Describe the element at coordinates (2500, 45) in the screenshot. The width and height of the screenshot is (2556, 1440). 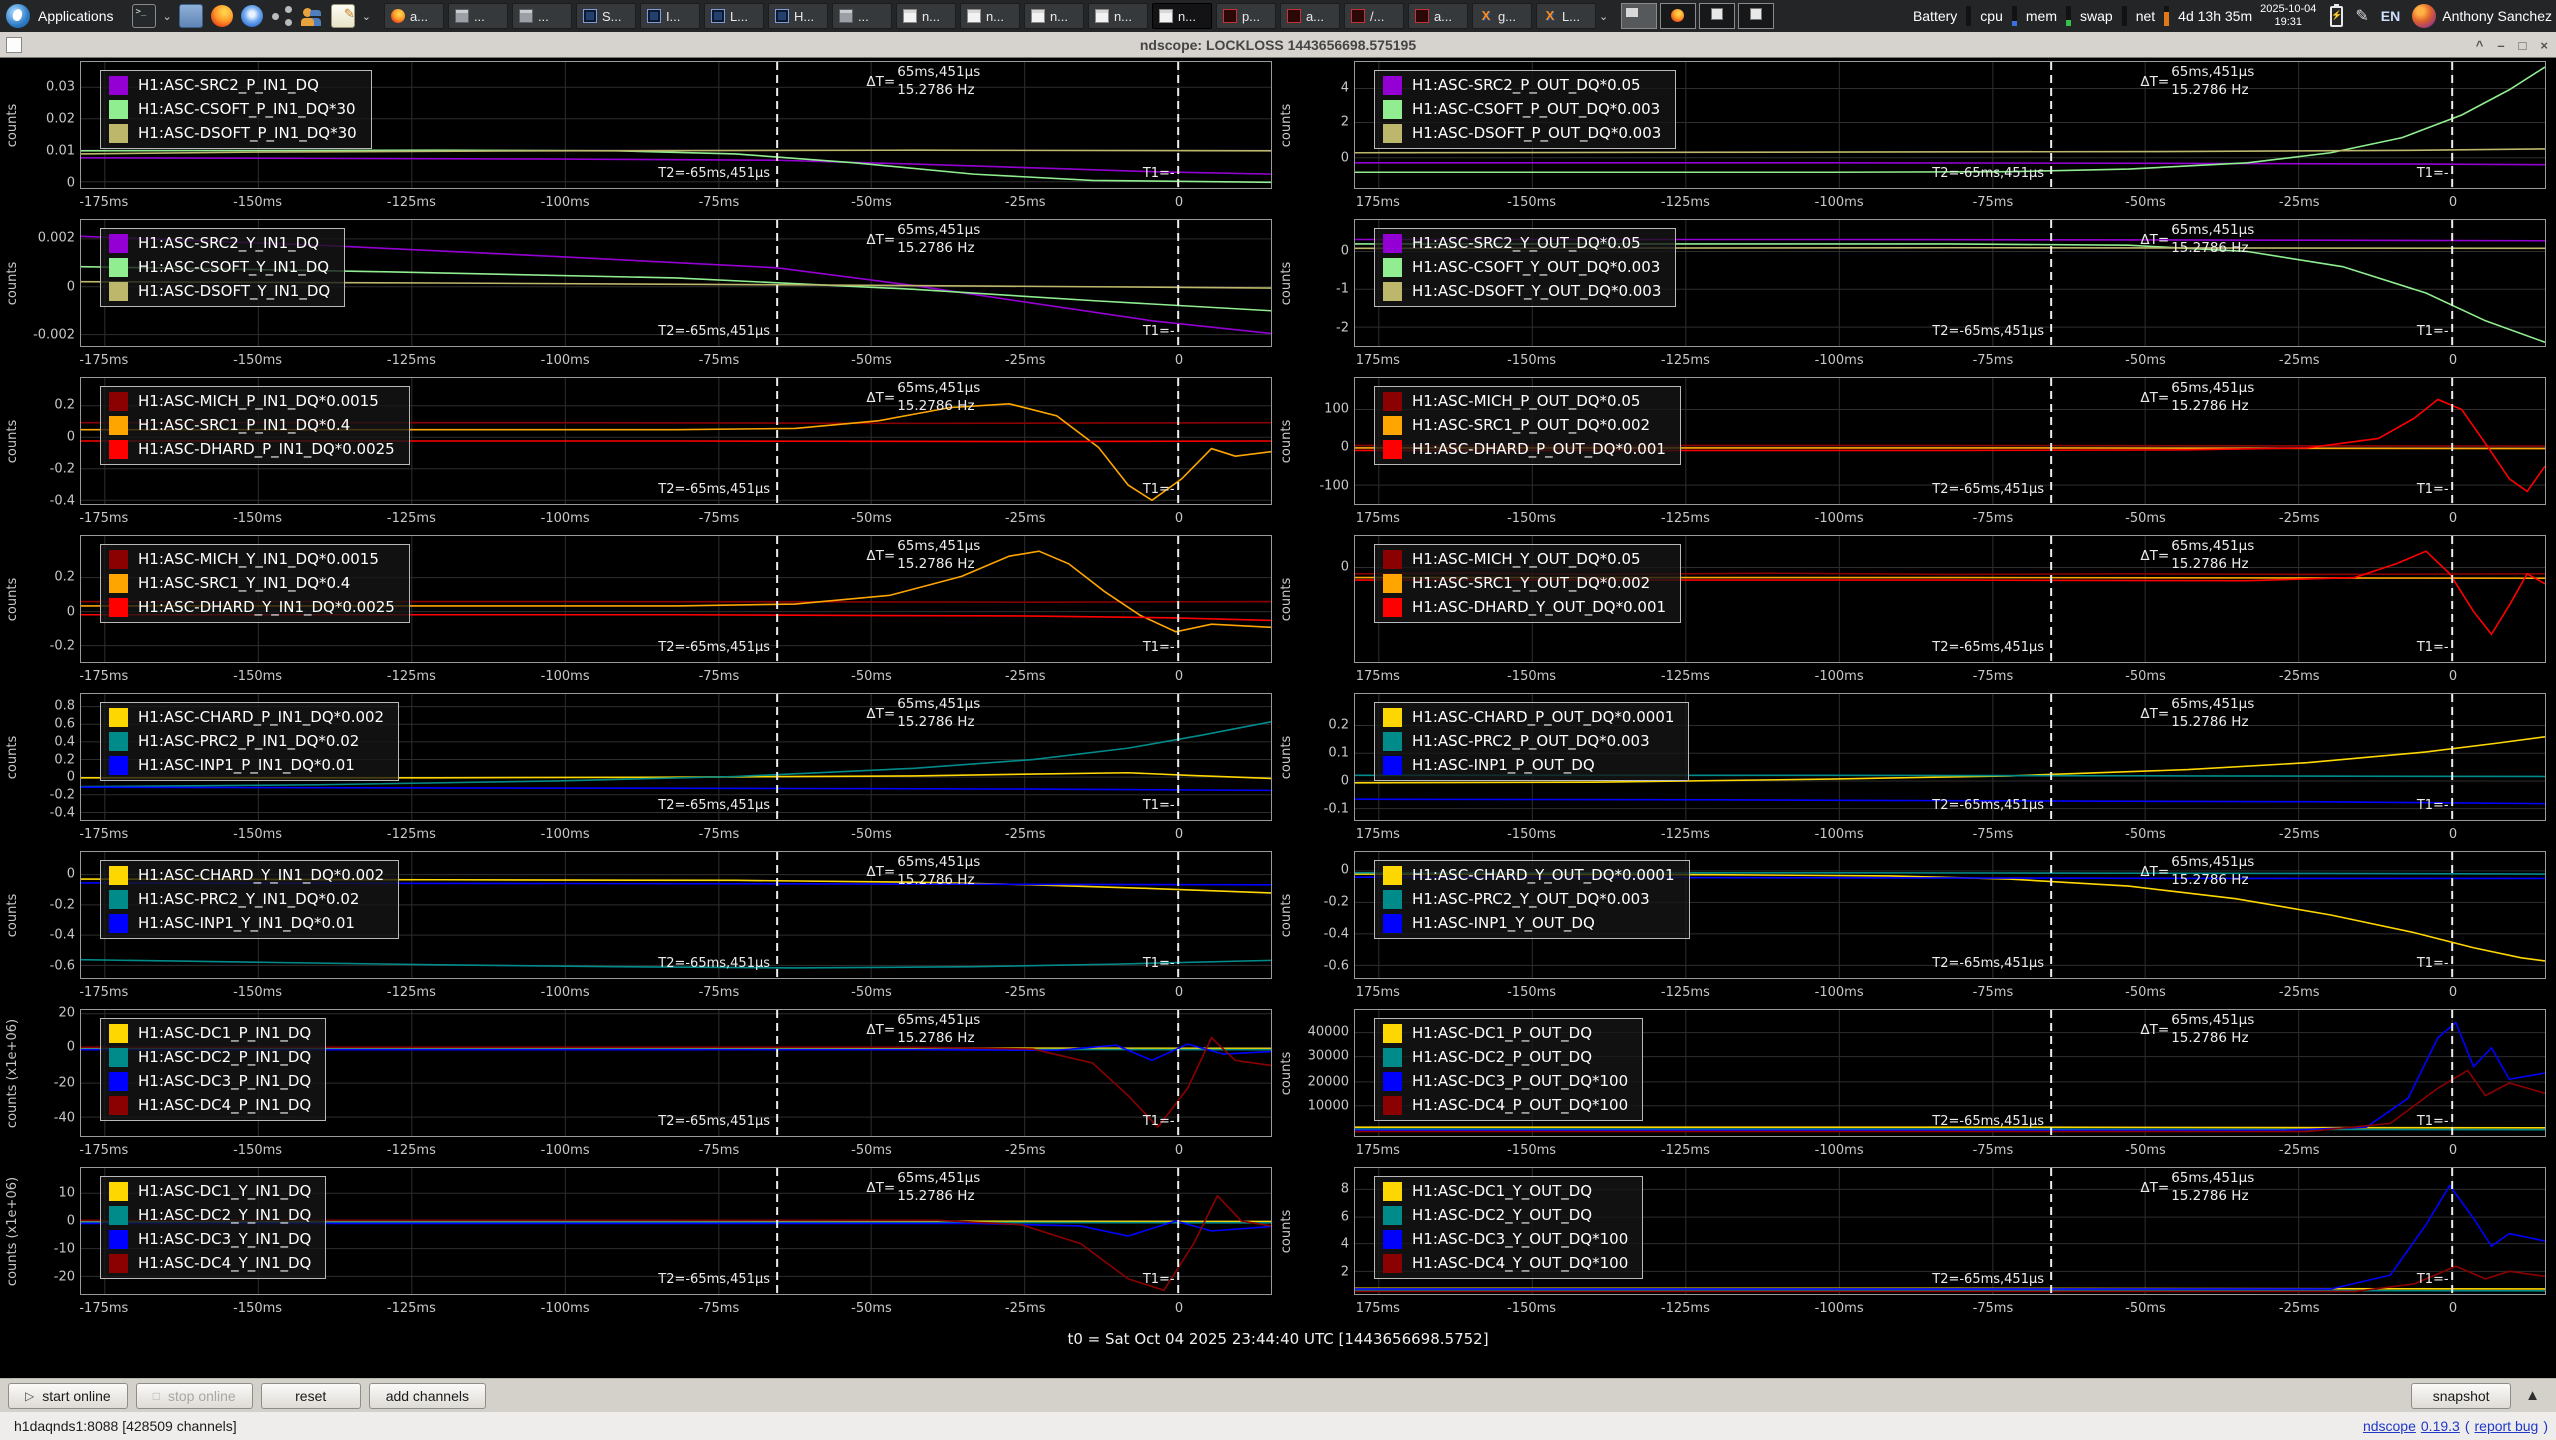
I see `minimize-button: –` at that location.